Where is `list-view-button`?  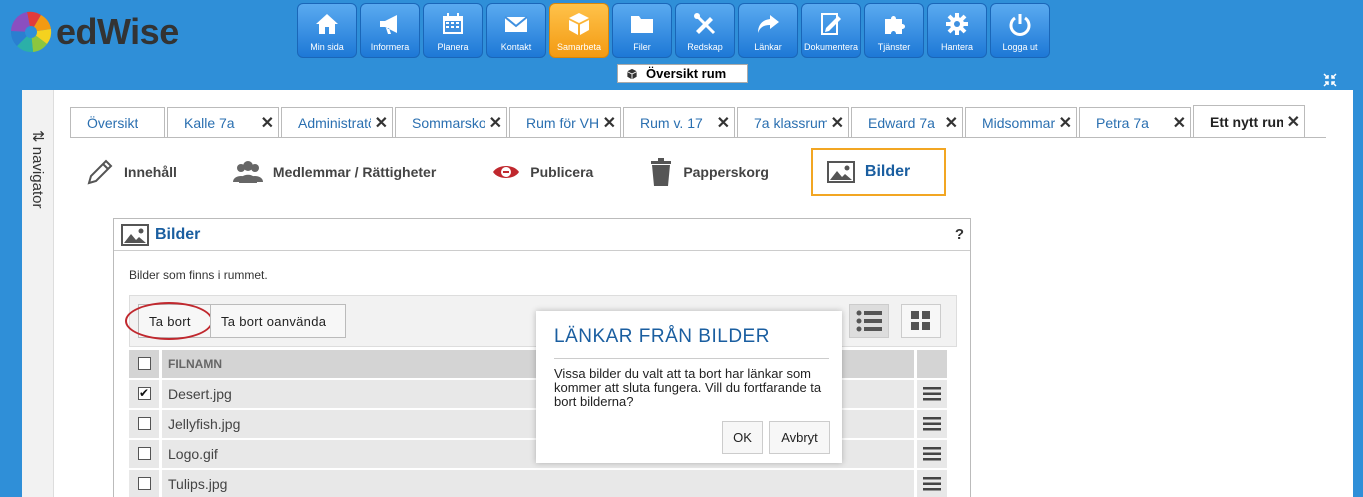 list-view-button is located at coordinates (869, 321).